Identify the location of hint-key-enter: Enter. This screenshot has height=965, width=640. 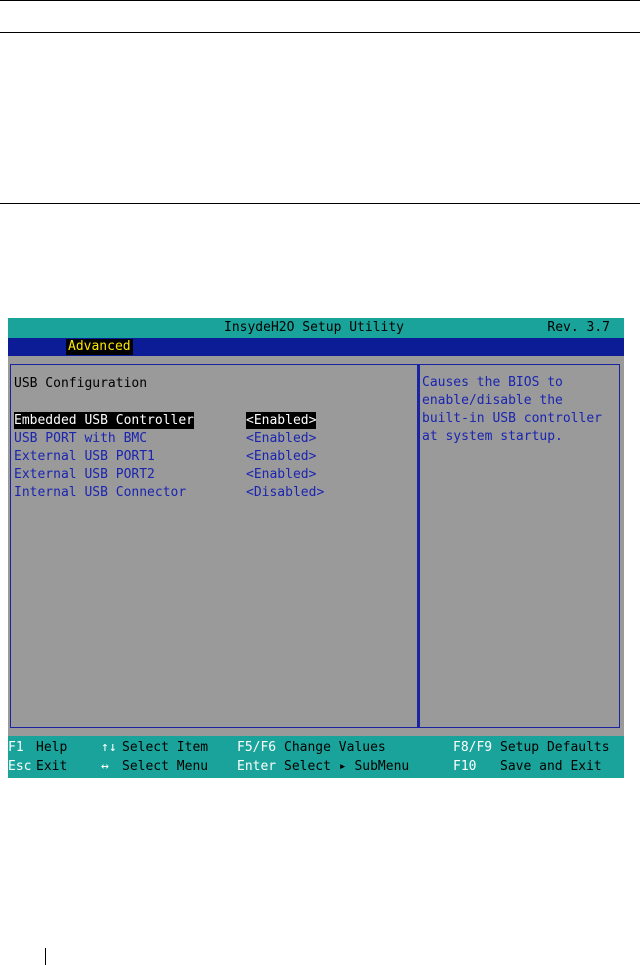
(257, 766).